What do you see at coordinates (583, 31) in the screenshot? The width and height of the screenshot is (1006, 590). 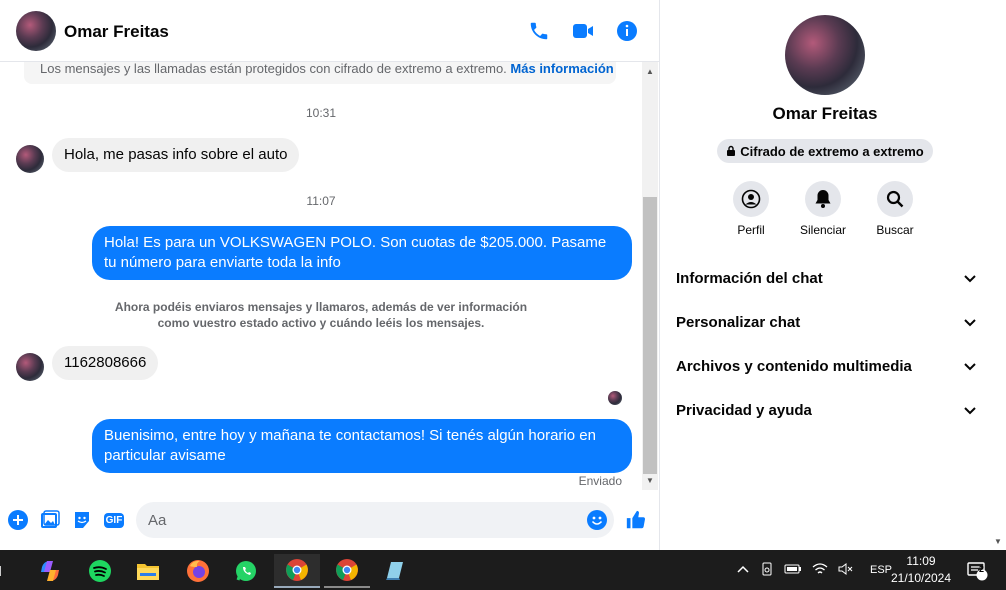 I see `video-camera-icon` at bounding box center [583, 31].